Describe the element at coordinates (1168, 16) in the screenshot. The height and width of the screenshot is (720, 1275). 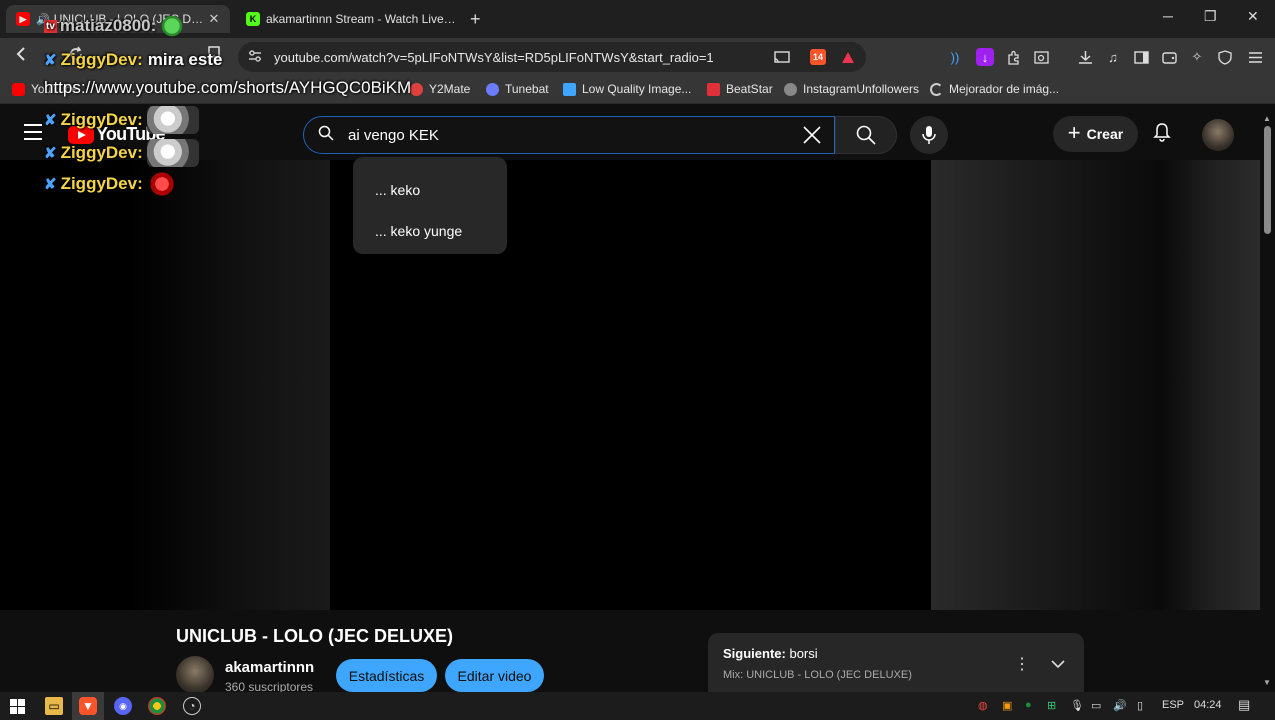
I see `minimize-button: ─` at that location.